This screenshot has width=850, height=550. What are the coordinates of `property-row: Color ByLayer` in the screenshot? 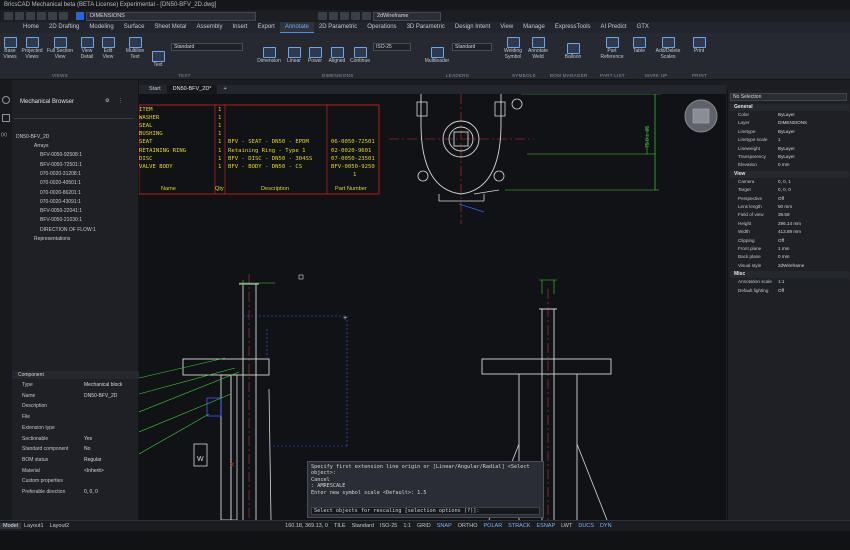 It's located at (789, 115).